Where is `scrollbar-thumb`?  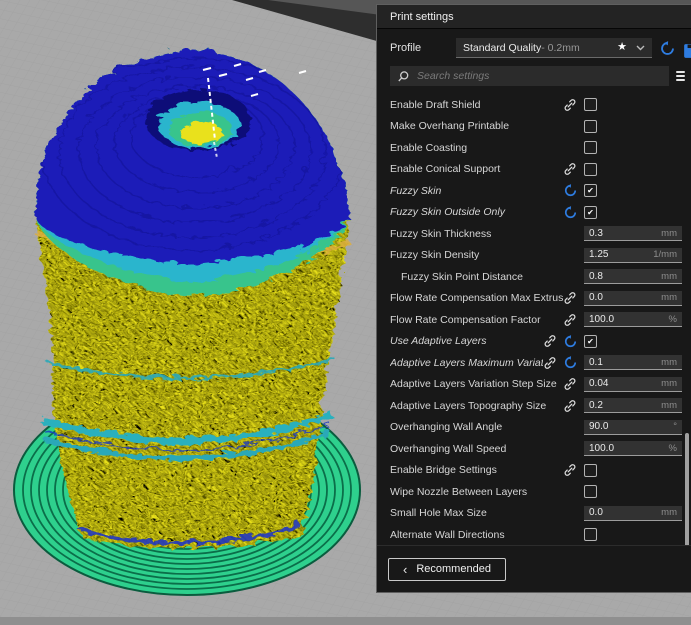
scrollbar-thumb is located at coordinates (687, 496).